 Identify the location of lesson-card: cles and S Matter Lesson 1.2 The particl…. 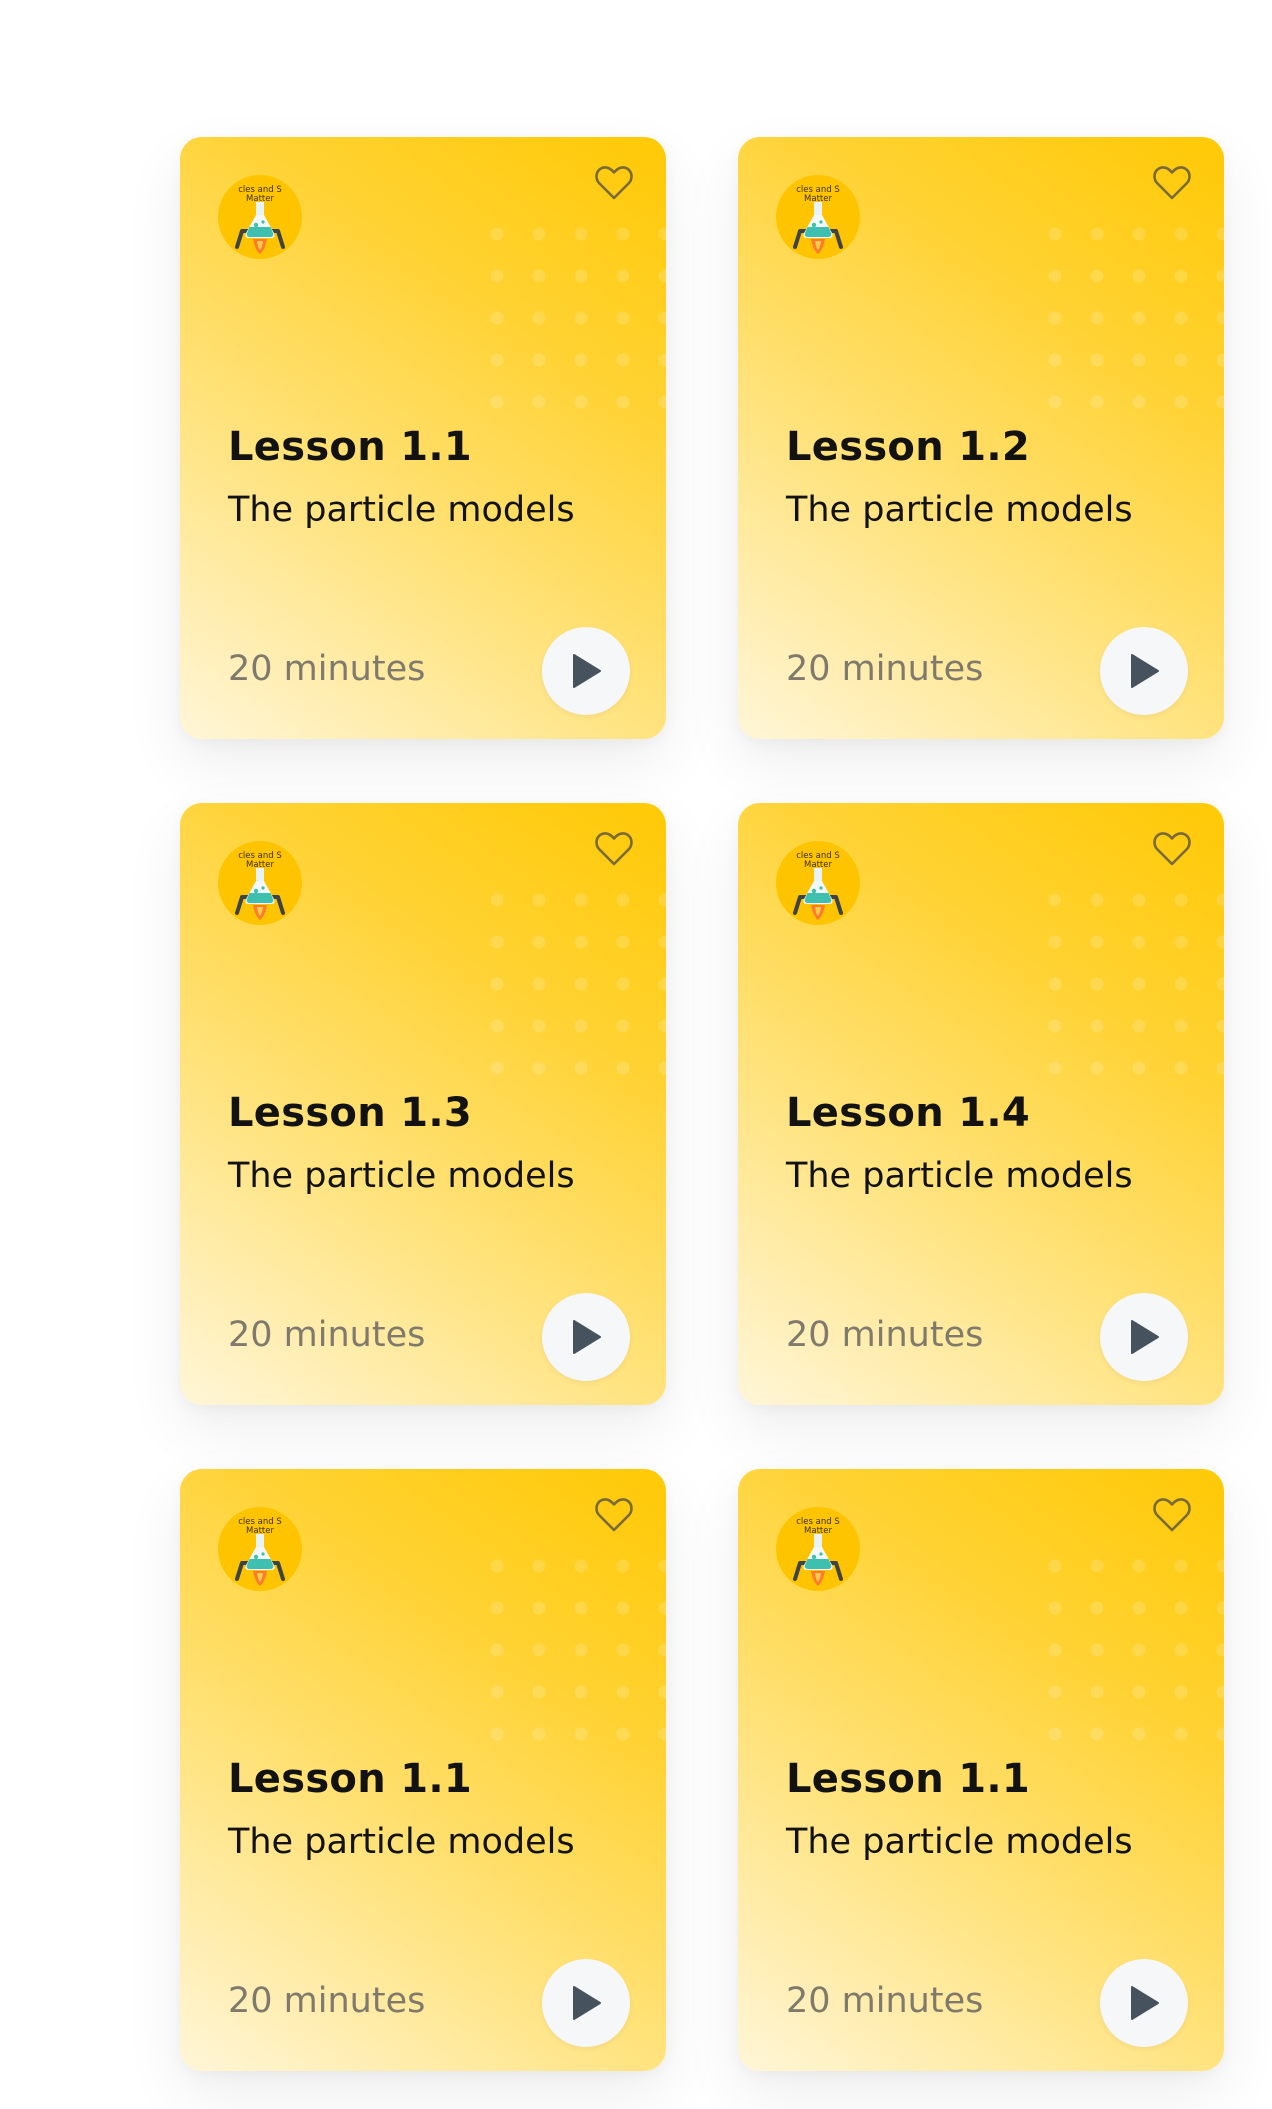
(981, 438).